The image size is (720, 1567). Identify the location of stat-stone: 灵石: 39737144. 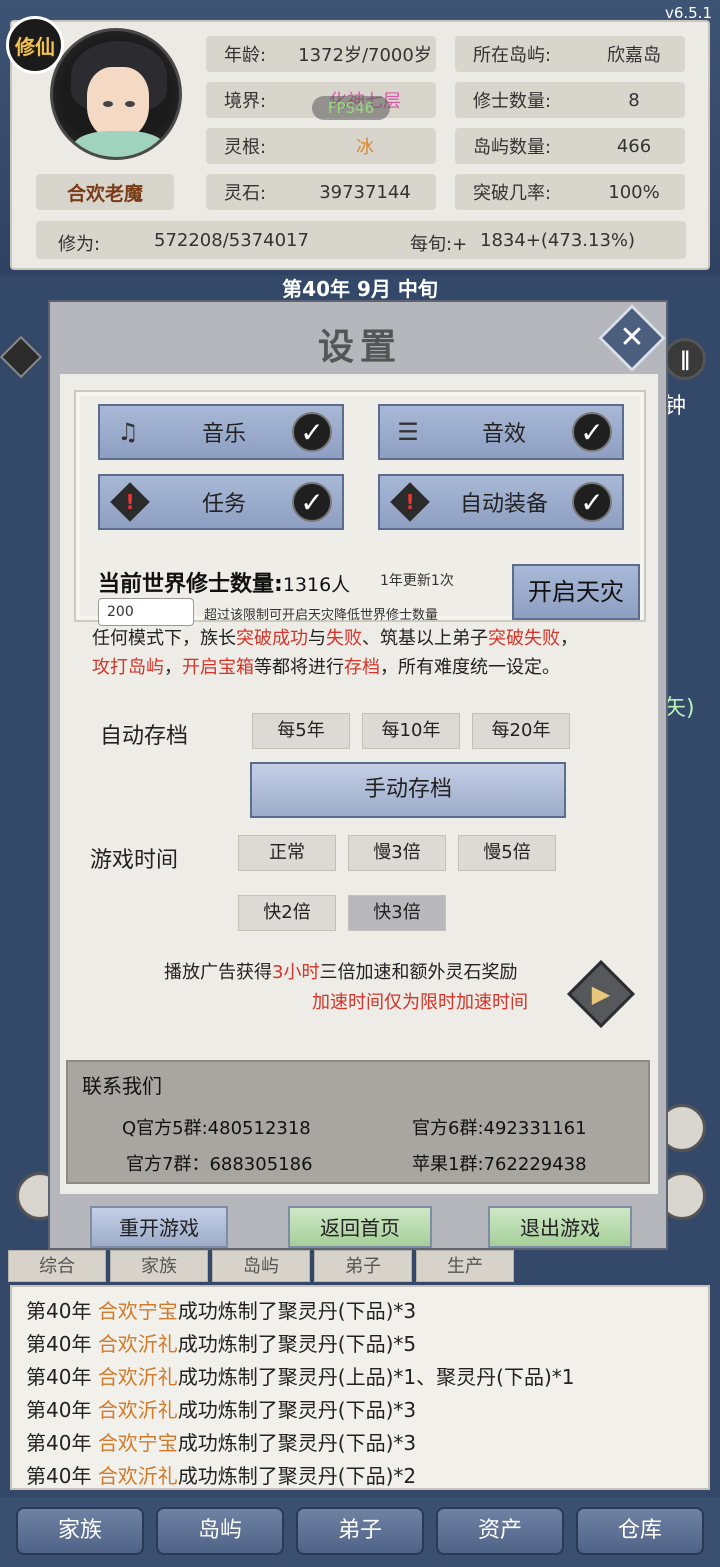
(321, 192).